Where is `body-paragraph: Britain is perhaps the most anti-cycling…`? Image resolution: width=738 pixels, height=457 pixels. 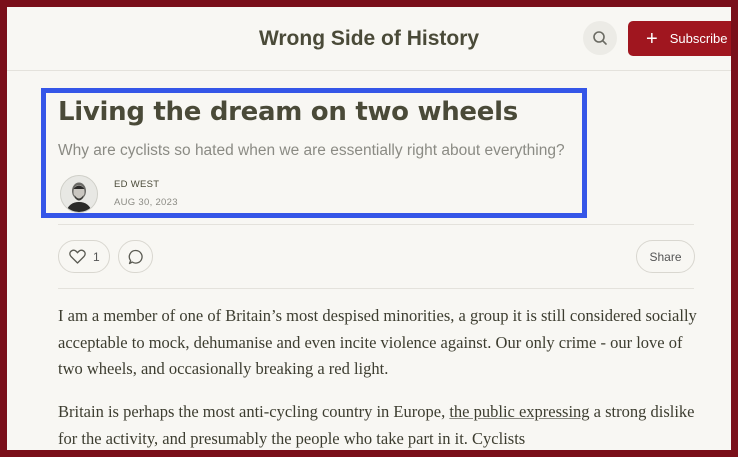 body-paragraph: Britain is perhaps the most anti-cycling… is located at coordinates (378, 424).